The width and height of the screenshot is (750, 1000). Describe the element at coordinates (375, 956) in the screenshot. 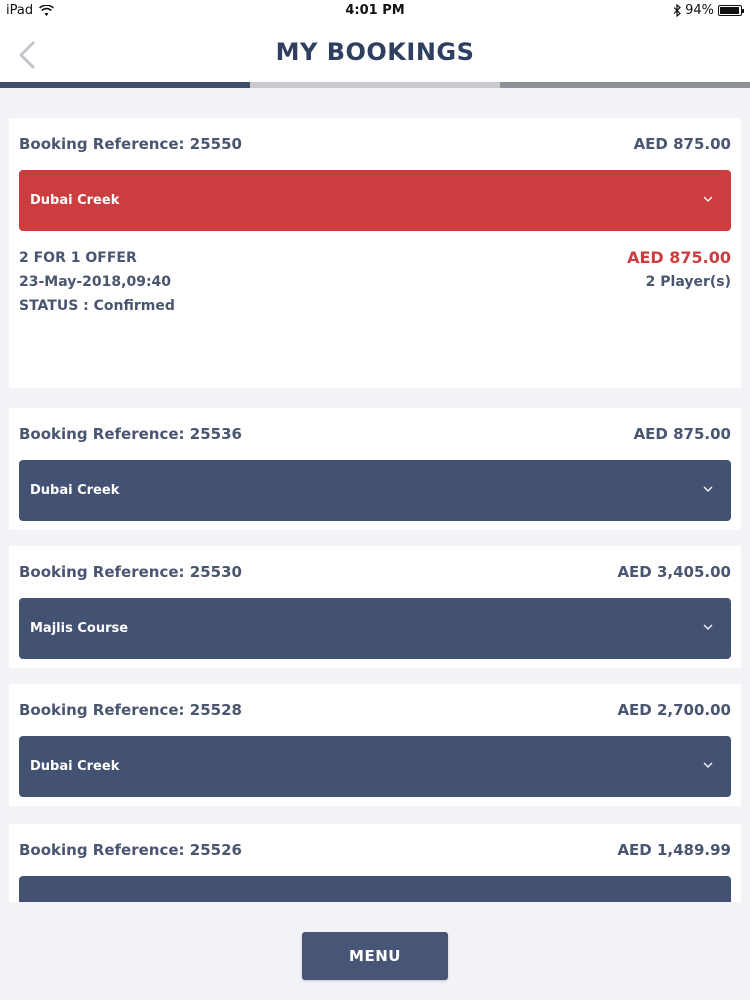

I see `menu-button: MENU` at that location.